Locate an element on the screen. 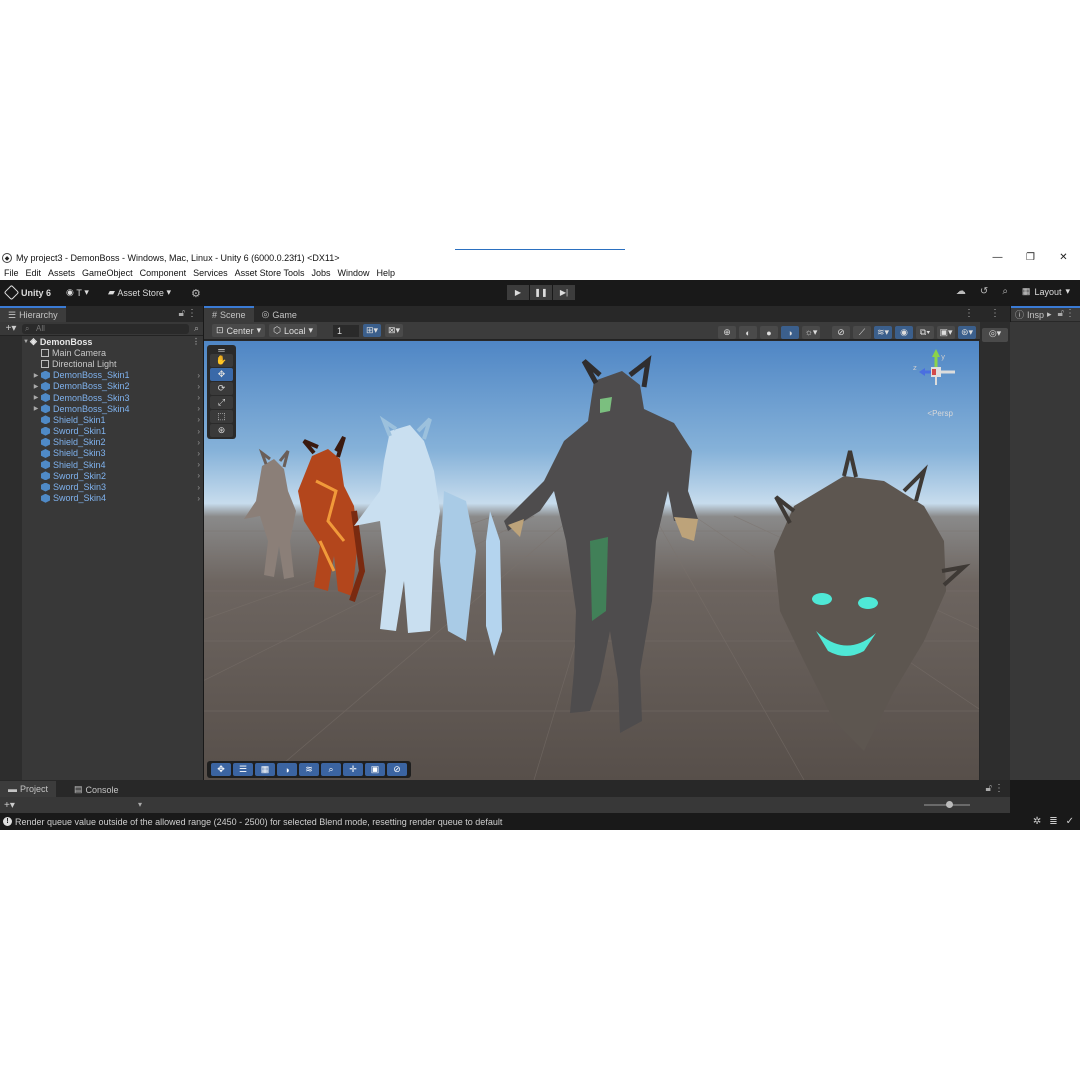 The height and width of the screenshot is (1080, 1080). effects-icon: ☼▾ is located at coordinates (811, 332).